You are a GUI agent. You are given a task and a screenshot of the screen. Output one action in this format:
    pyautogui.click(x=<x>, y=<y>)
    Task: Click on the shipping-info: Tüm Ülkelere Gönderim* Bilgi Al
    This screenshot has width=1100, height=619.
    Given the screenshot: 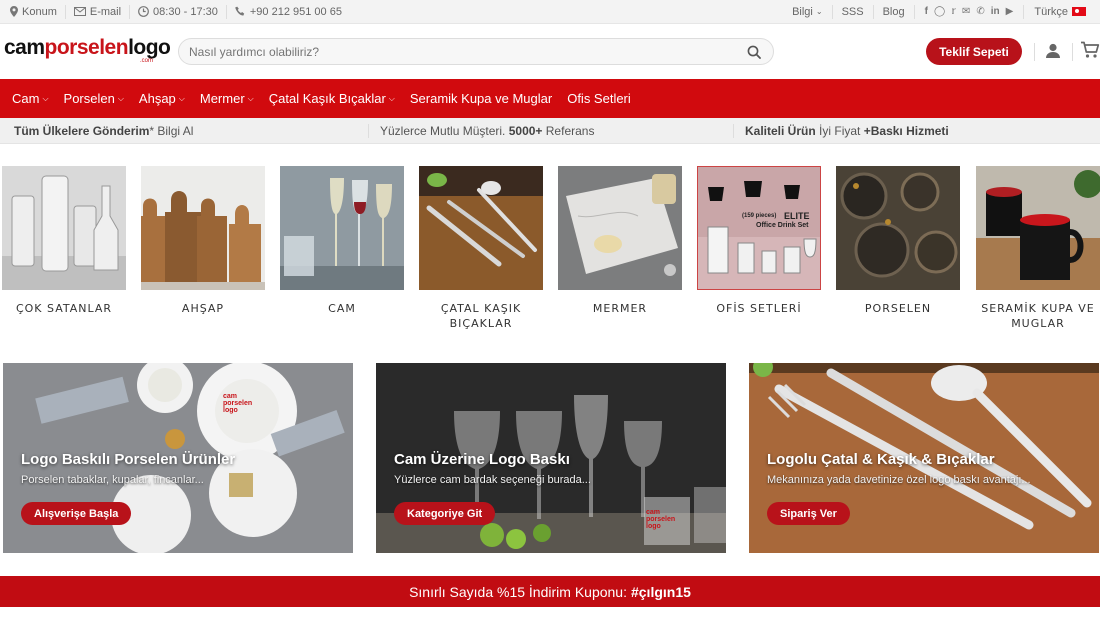 What is the action you would take?
    pyautogui.click(x=103, y=131)
    